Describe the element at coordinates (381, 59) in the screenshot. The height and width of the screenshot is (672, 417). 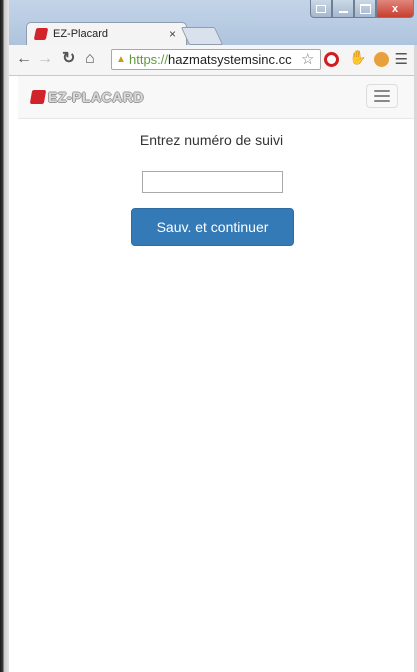
I see `cookie-extension-icon` at that location.